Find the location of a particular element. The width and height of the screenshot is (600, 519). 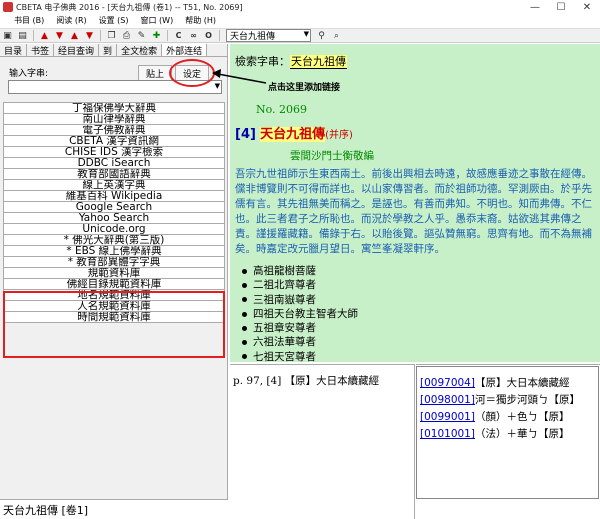

list-item-label: 四祖天台教主智者大師 is located at coordinates (305, 313).